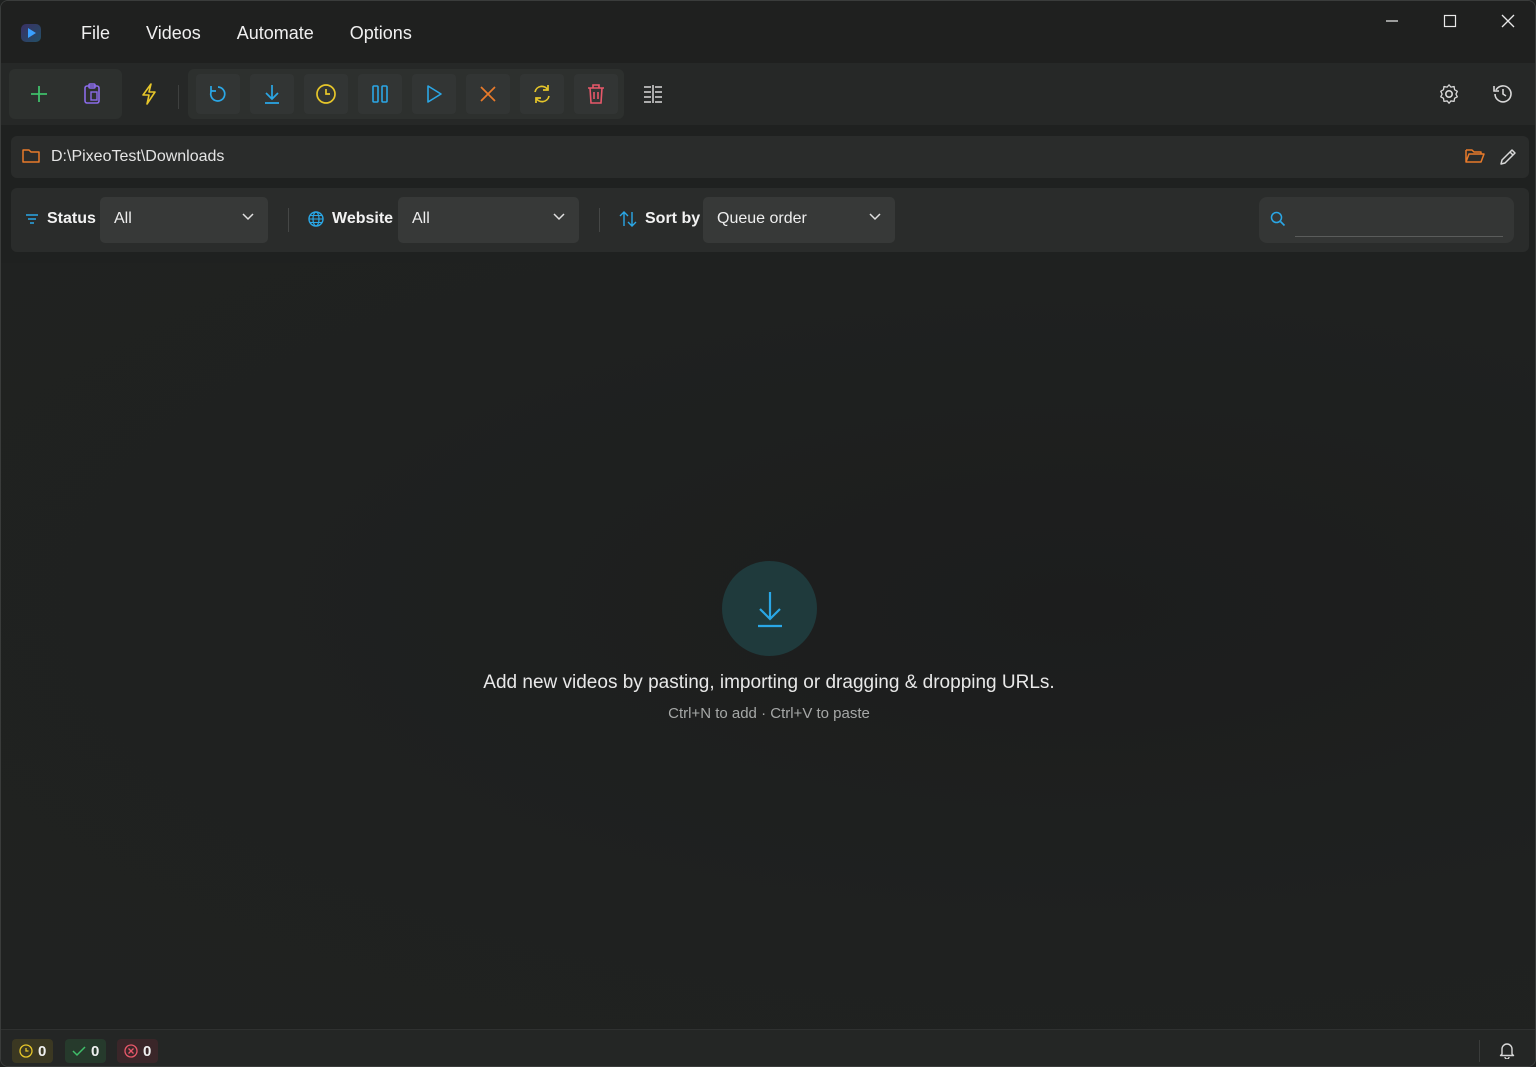 This screenshot has width=1536, height=1067. What do you see at coordinates (178, 97) in the screenshot?
I see `toolbar-separator` at bounding box center [178, 97].